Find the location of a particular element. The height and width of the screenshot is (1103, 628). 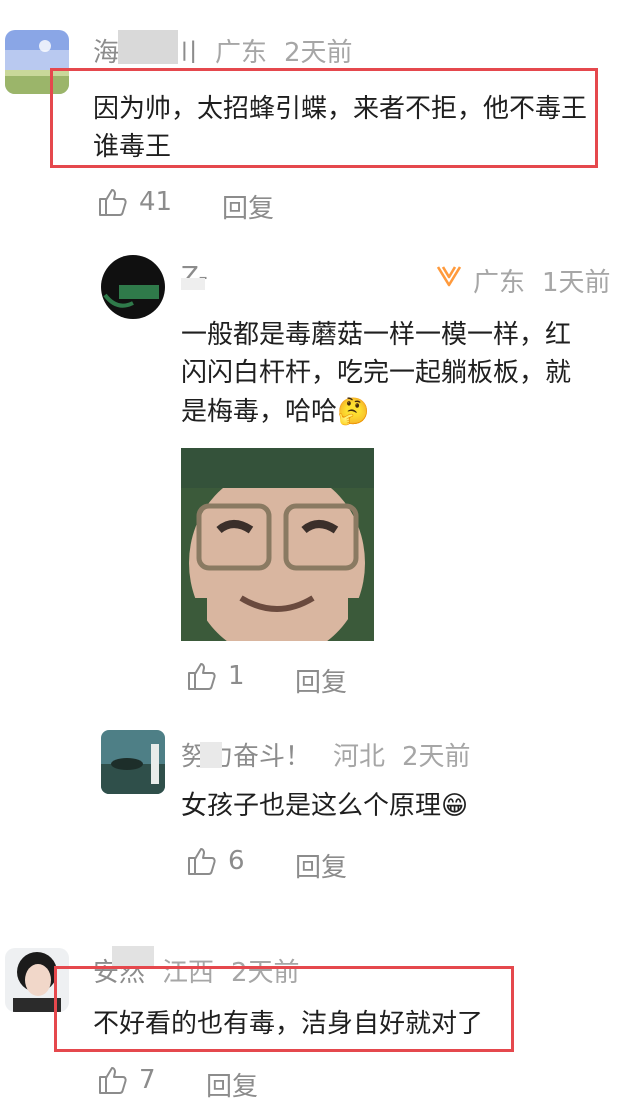

like-count: 6 is located at coordinates (236, 861).